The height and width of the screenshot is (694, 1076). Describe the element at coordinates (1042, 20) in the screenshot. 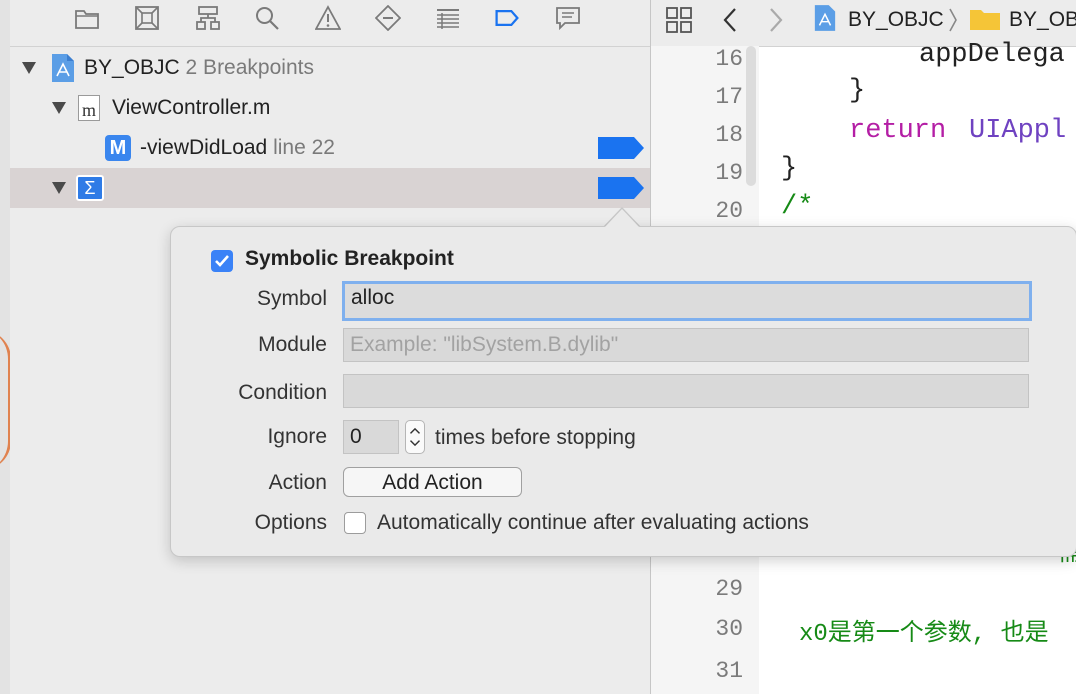

I see `breadcrumb-folder: BY_OB` at that location.